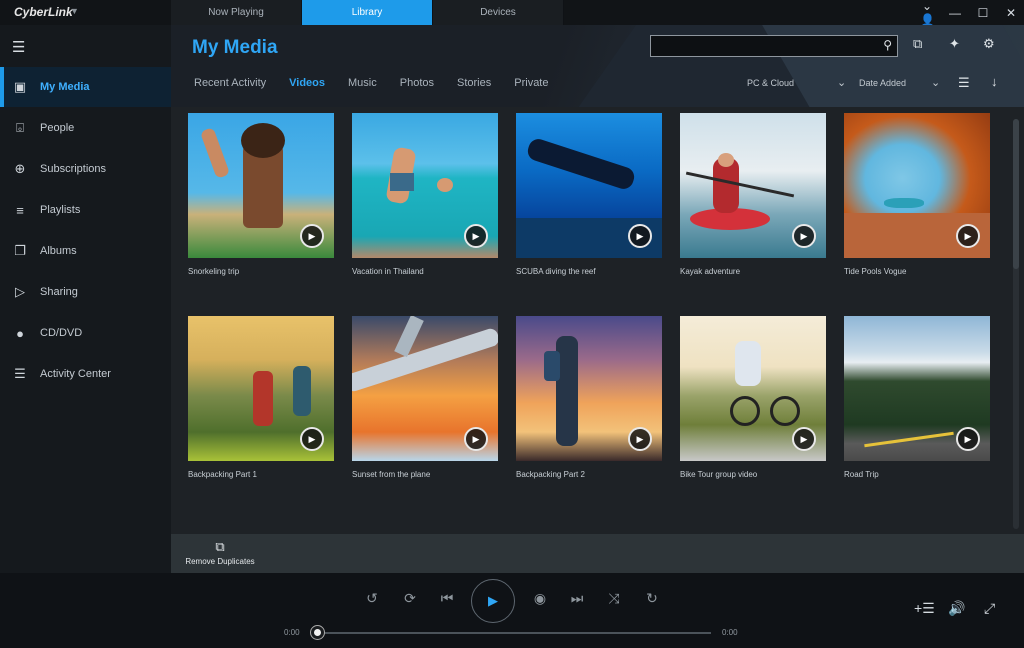 The image size is (1024, 648). I want to click on sidebar-item-subscriptions: ⊕ Subscriptions, so click(85, 169).